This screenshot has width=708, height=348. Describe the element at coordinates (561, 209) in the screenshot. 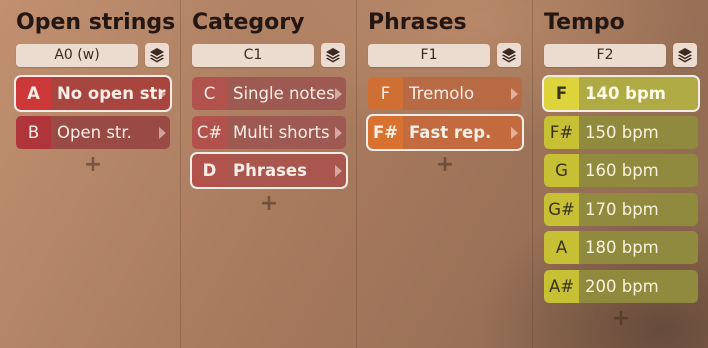

I see `item-key: G#` at that location.